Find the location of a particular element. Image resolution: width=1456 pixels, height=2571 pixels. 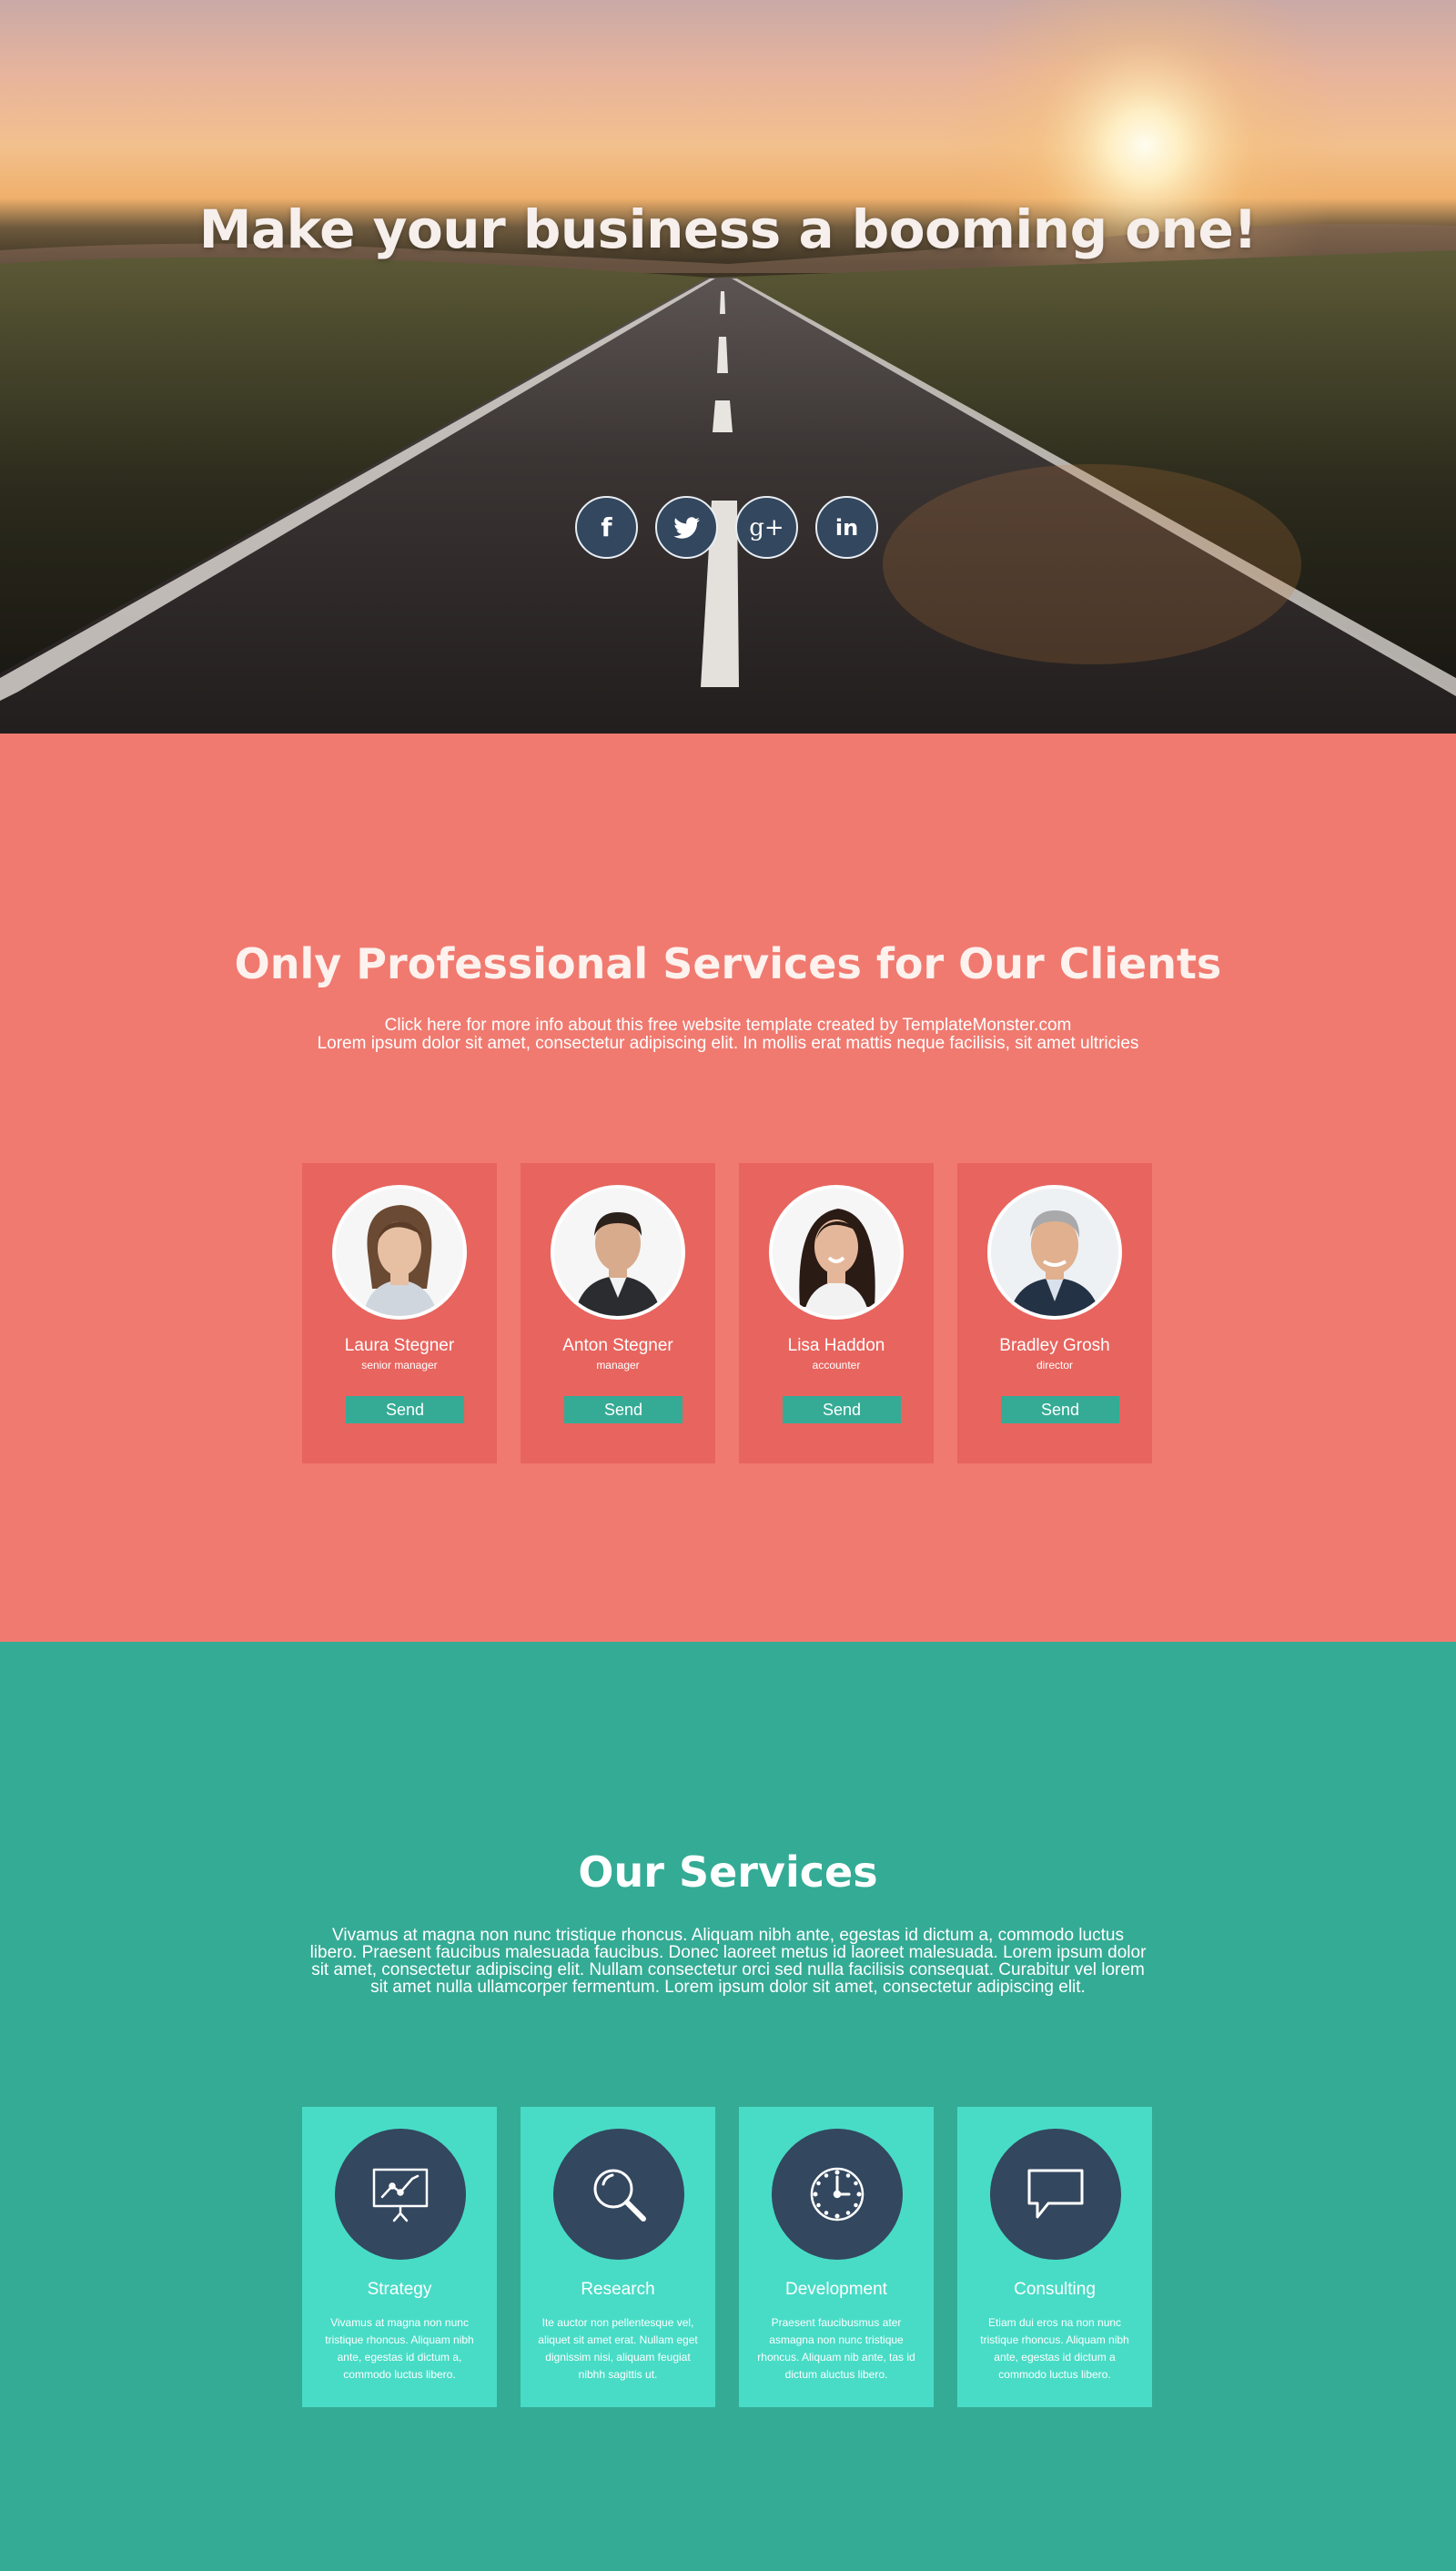

member-name: Lisa Haddon is located at coordinates (836, 1345).